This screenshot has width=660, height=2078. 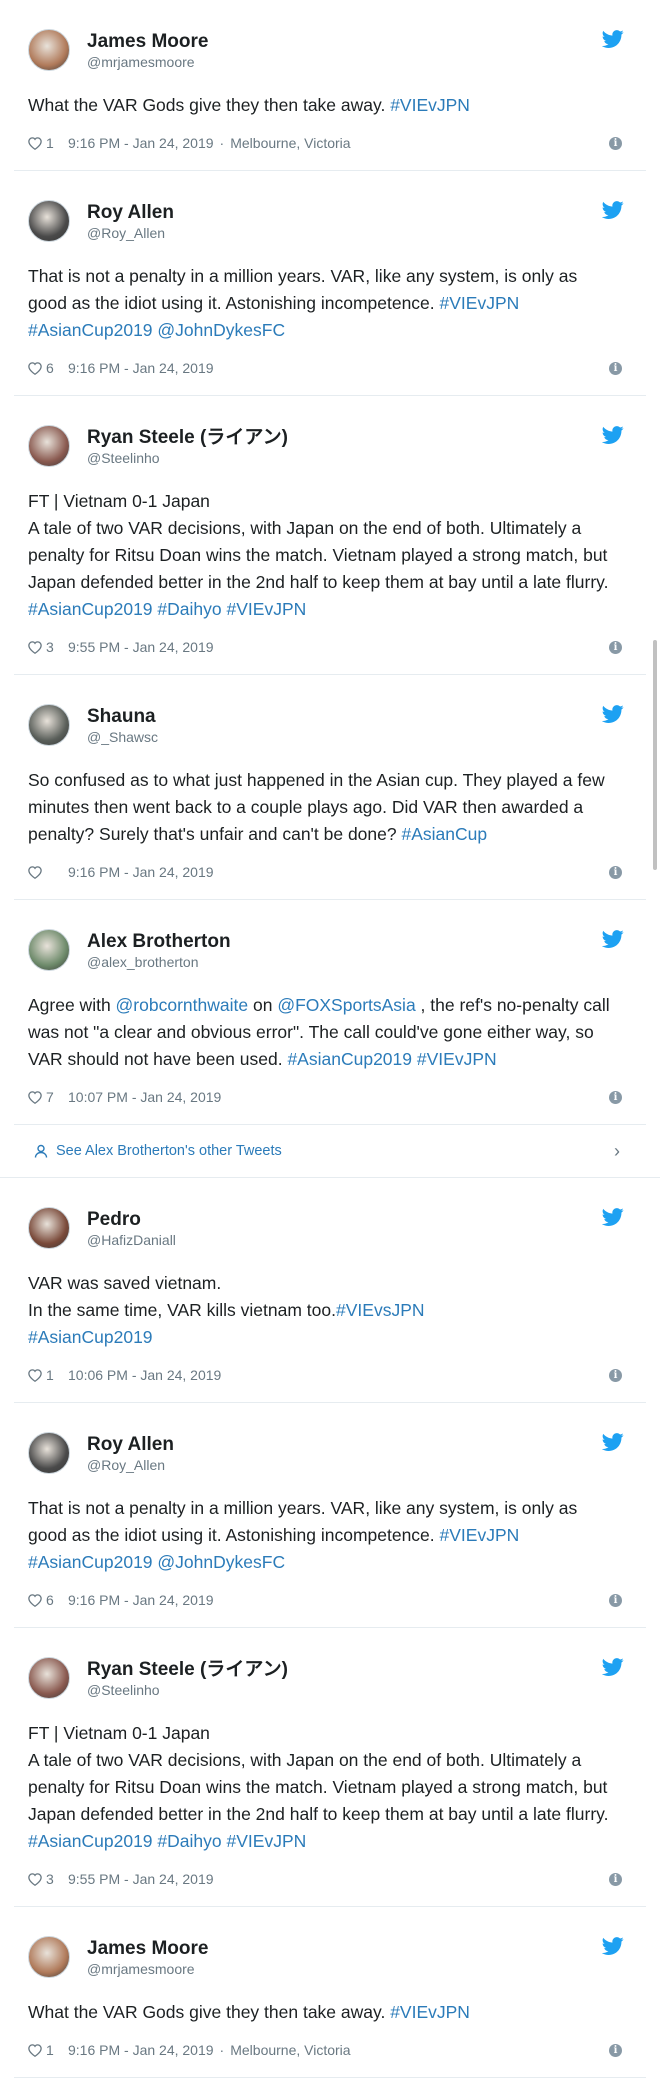 I want to click on author-name: Pedro, so click(x=131, y=1219).